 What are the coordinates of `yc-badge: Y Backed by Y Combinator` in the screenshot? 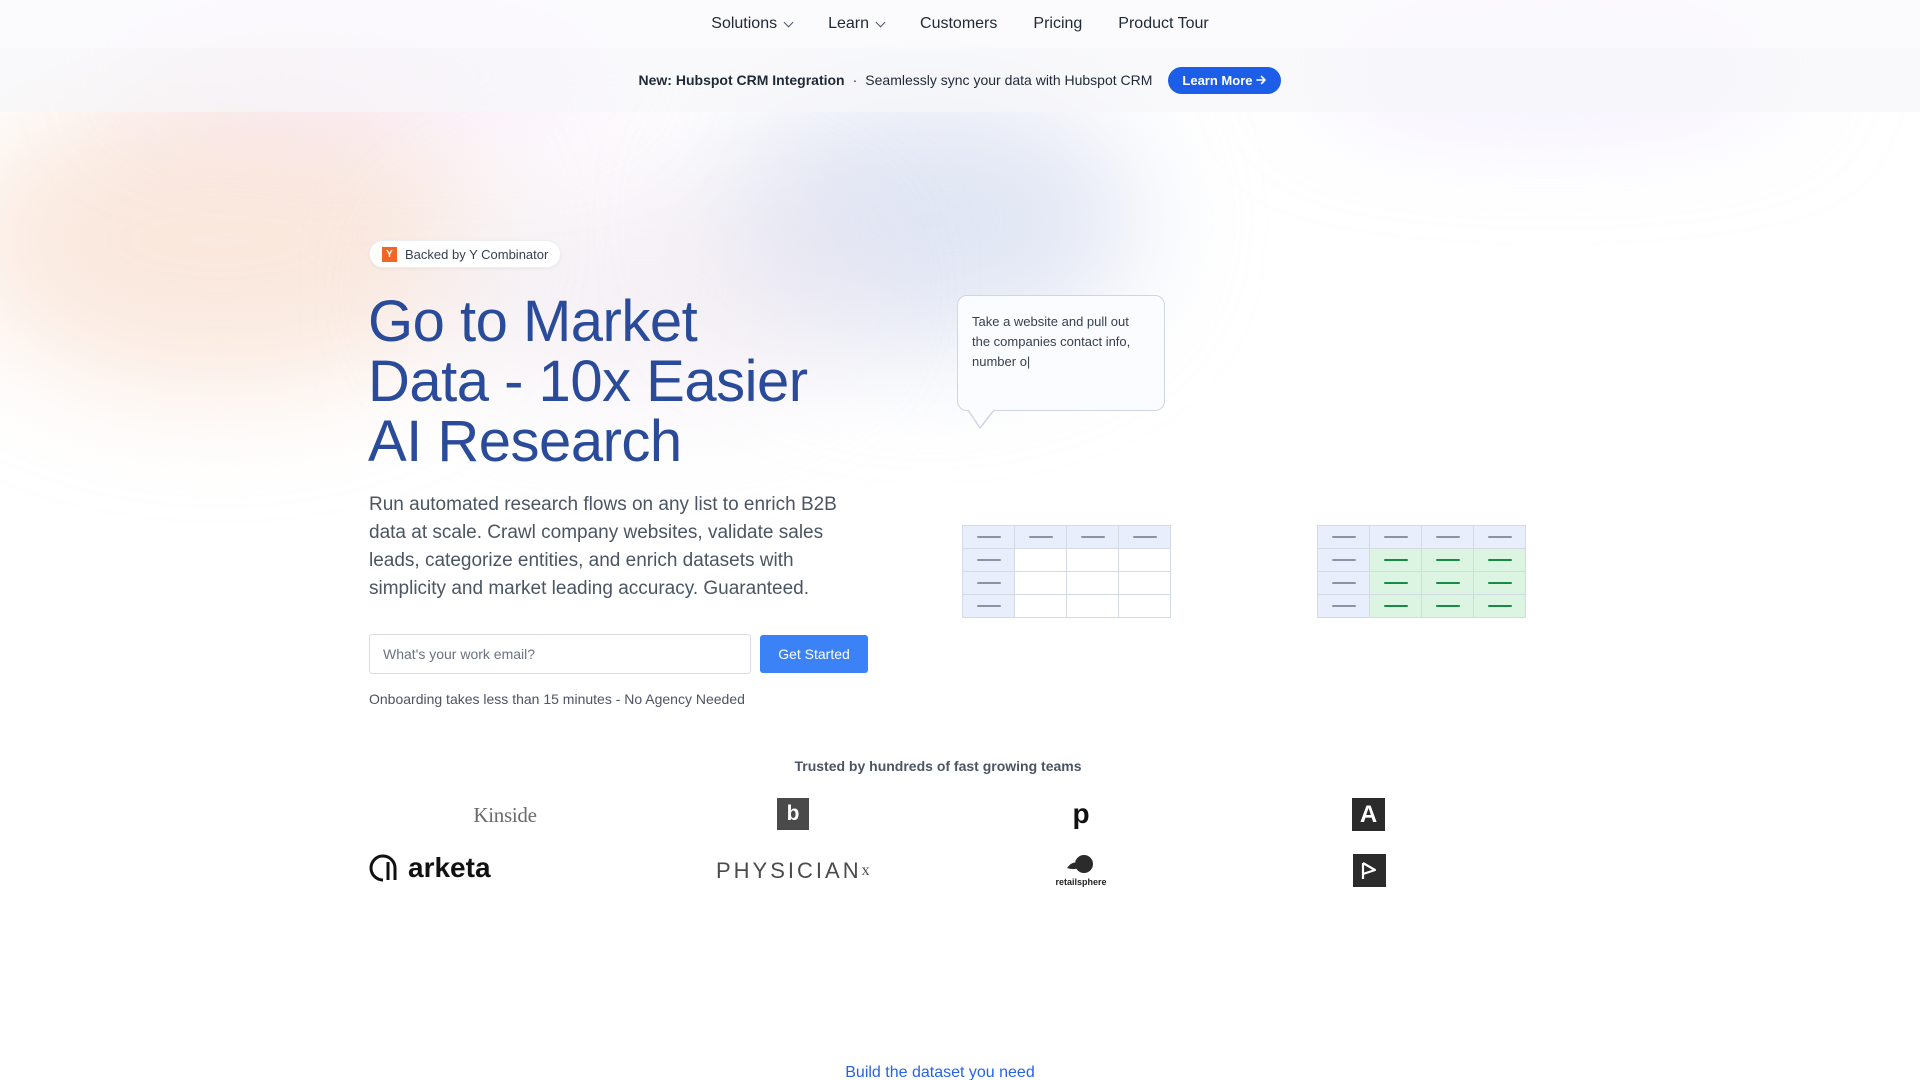 It's located at (465, 254).